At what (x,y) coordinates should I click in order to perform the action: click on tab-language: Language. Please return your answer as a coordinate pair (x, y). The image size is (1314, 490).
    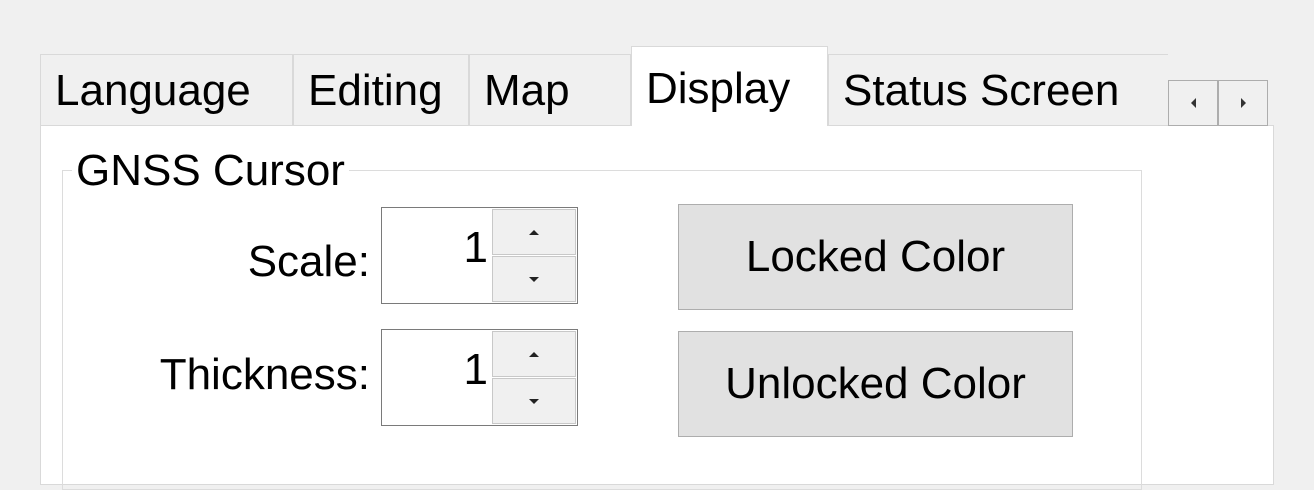
    Looking at the image, I should click on (166, 90).